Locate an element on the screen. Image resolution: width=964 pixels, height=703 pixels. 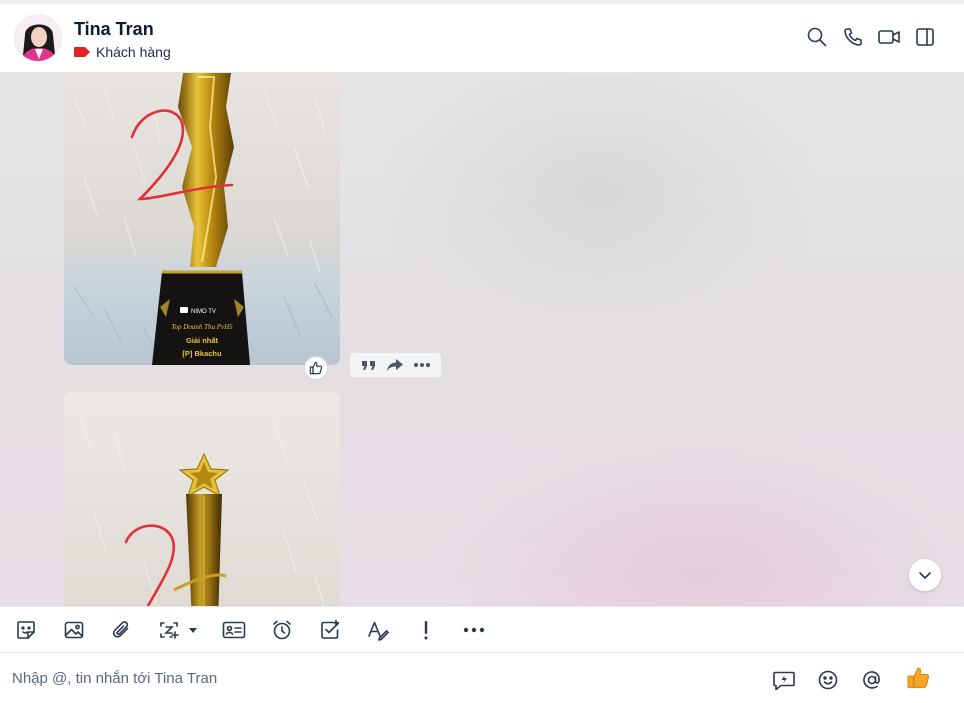
forward-icon is located at coordinates (395, 365).